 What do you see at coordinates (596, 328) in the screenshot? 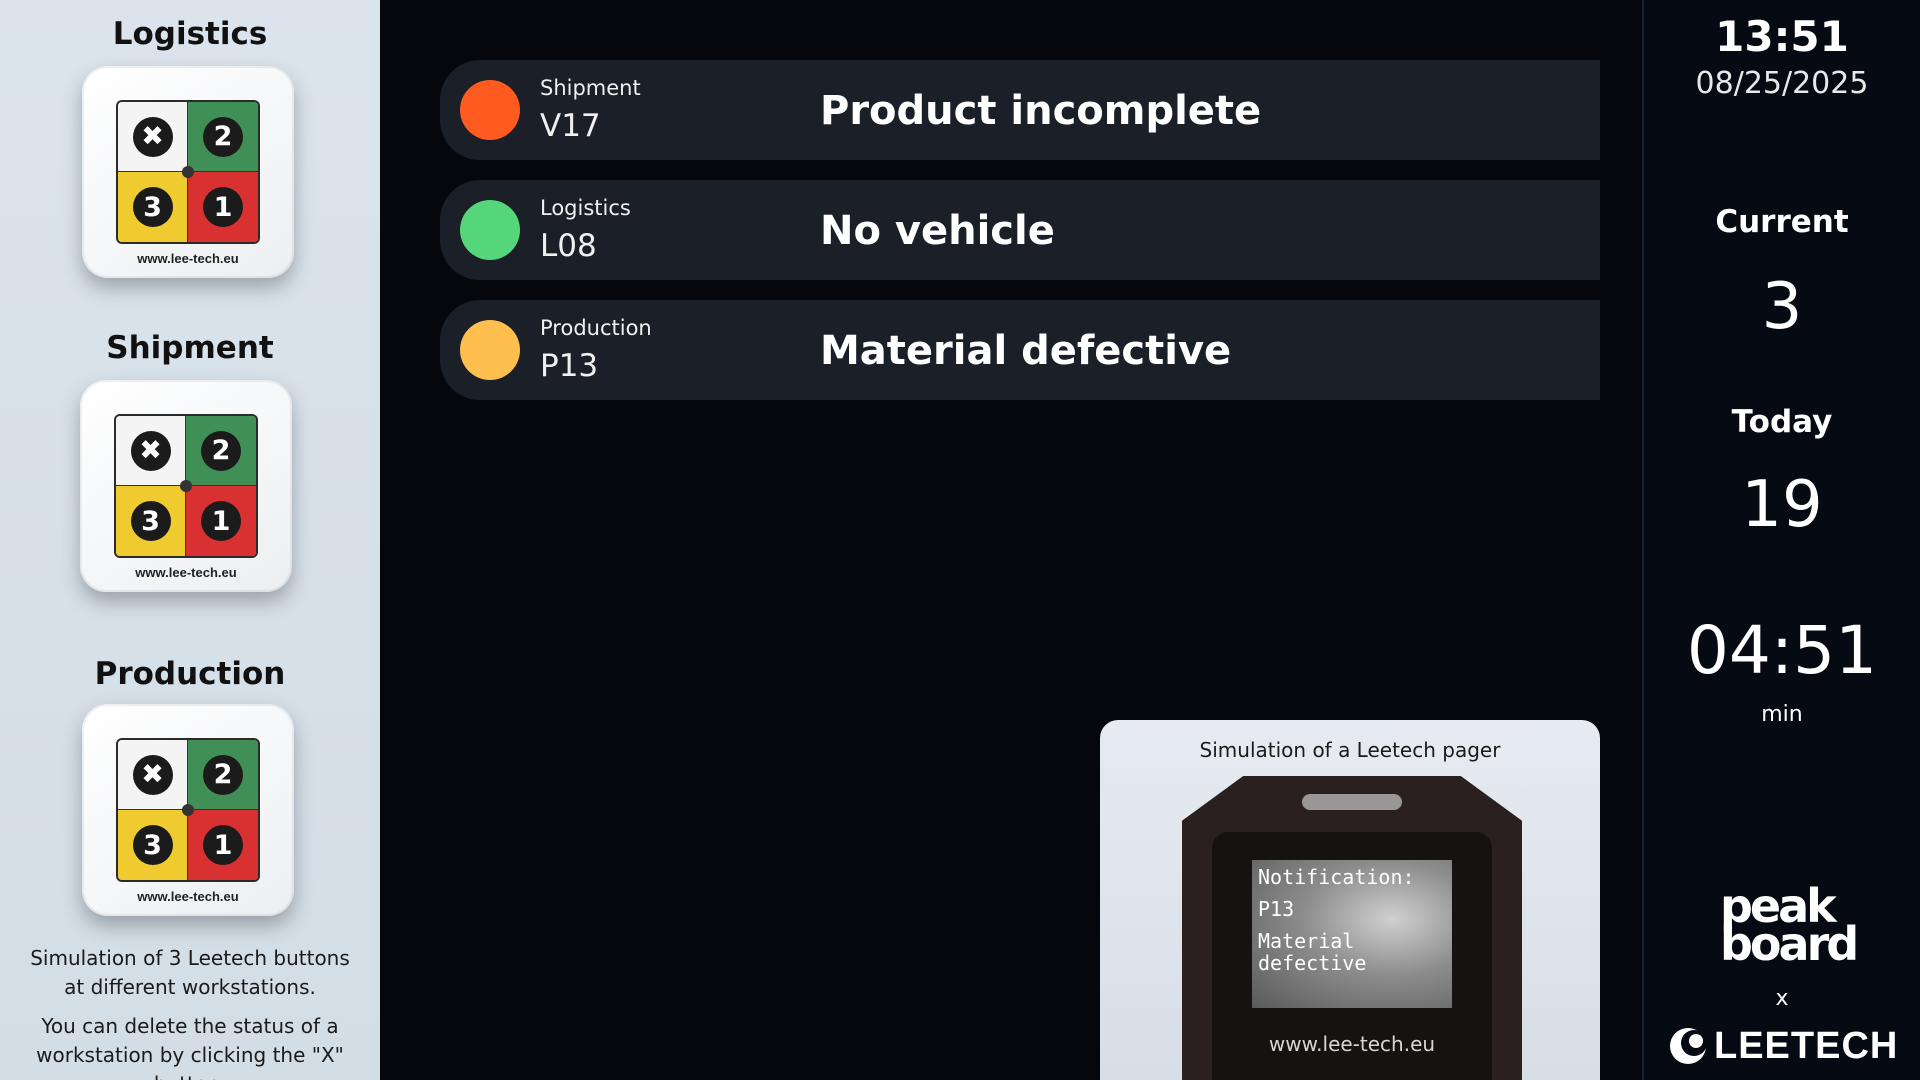
I see `row-station: Production` at bounding box center [596, 328].